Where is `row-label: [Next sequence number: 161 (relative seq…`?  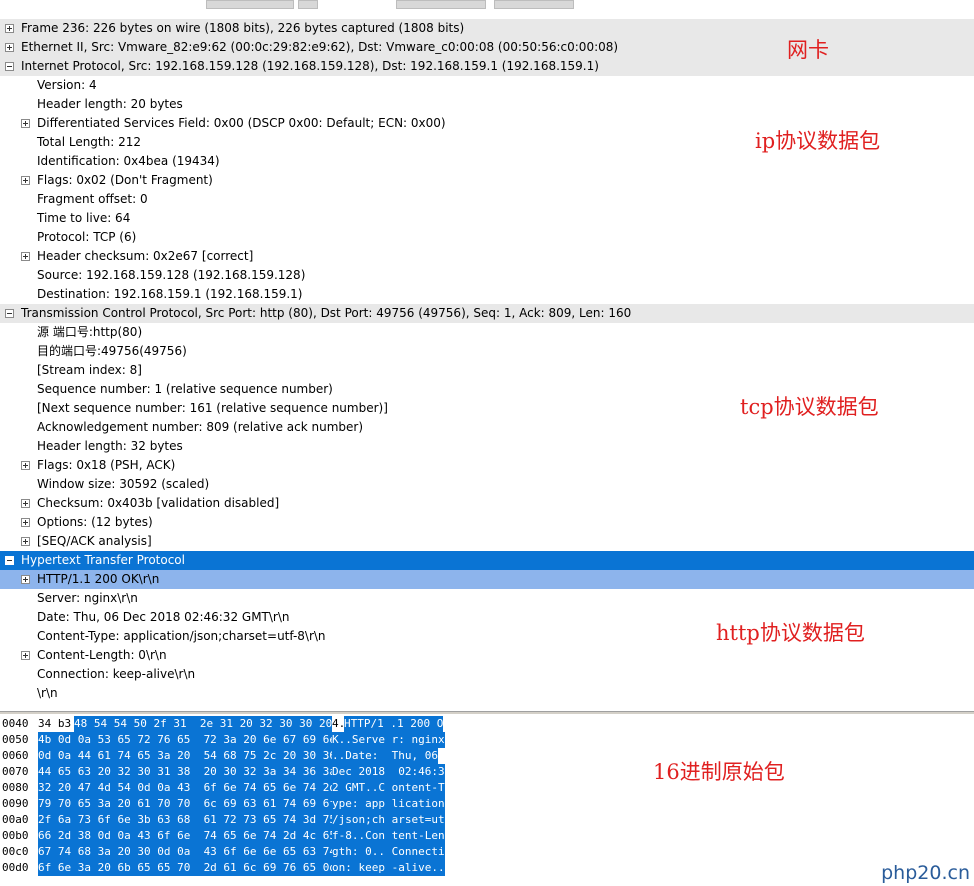 row-label: [Next sequence number: 161 (relative seq… is located at coordinates (212, 408).